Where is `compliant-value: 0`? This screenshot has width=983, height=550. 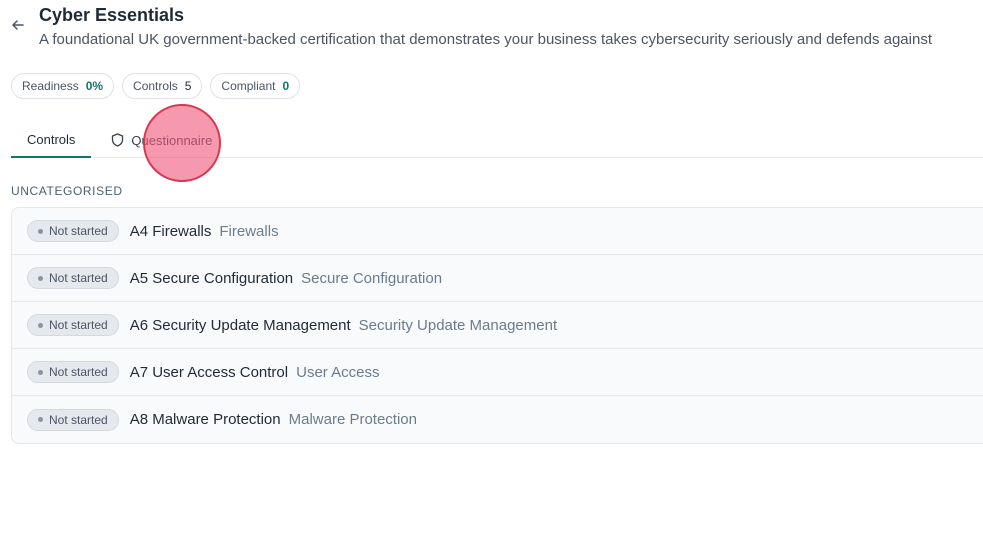
compliant-value: 0 is located at coordinates (286, 86).